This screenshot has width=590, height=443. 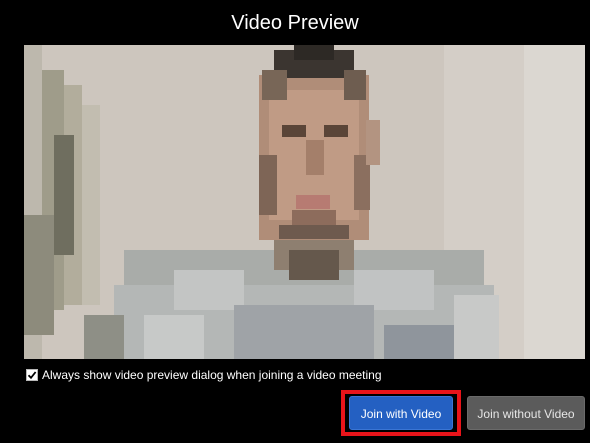 I want to click on join-without-video-button: Join without Video, so click(x=526, y=413).